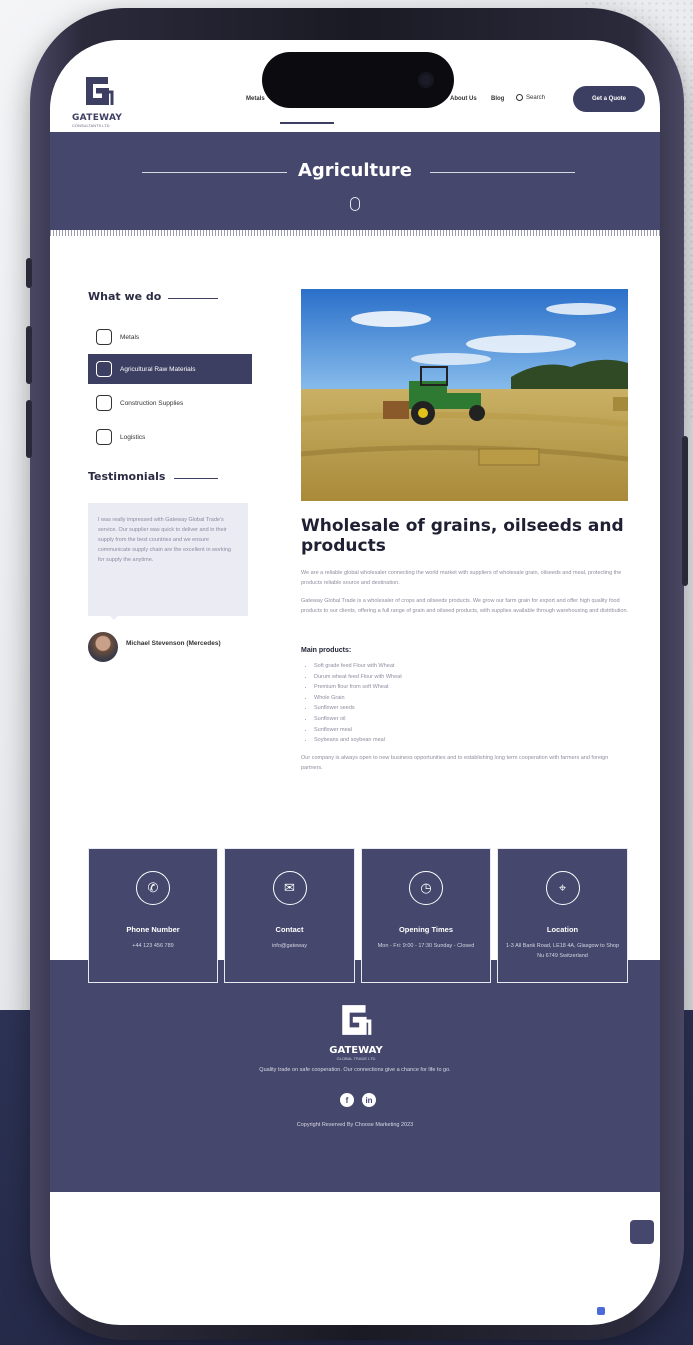 The height and width of the screenshot is (1345, 693). I want to click on list-item: Durum wheat feed Flour with Wheat, so click(414, 677).